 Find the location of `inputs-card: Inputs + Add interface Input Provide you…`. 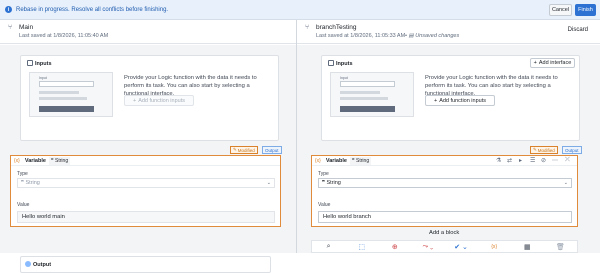

inputs-card: Inputs + Add interface Input Provide you… is located at coordinates (450, 98).